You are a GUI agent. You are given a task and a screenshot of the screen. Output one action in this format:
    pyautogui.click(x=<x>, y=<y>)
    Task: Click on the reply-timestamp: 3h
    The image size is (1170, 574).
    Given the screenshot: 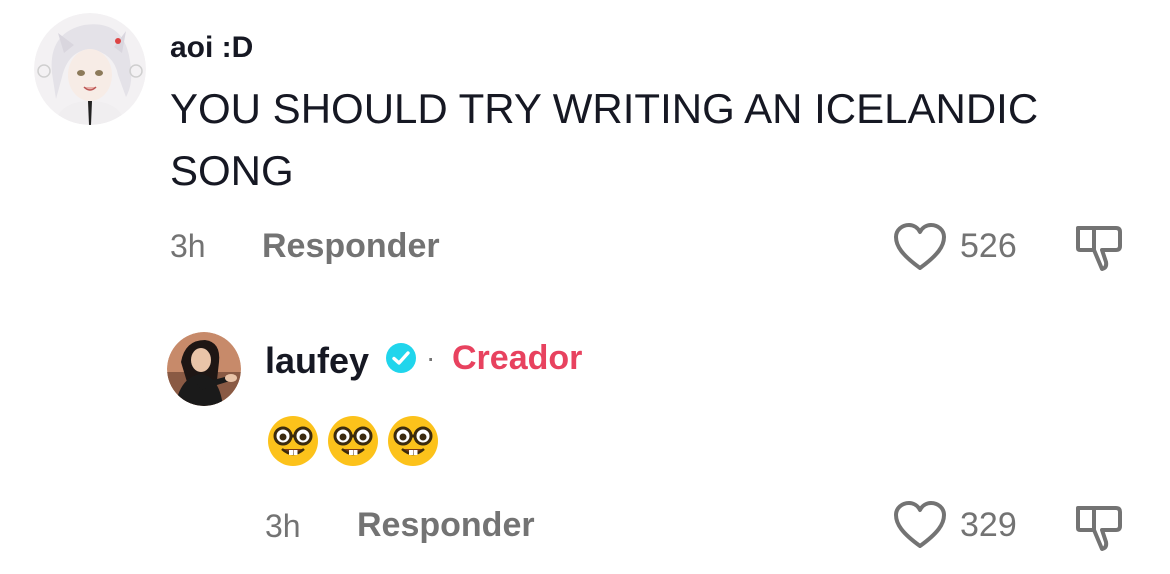 What is the action you would take?
    pyautogui.click(x=283, y=526)
    